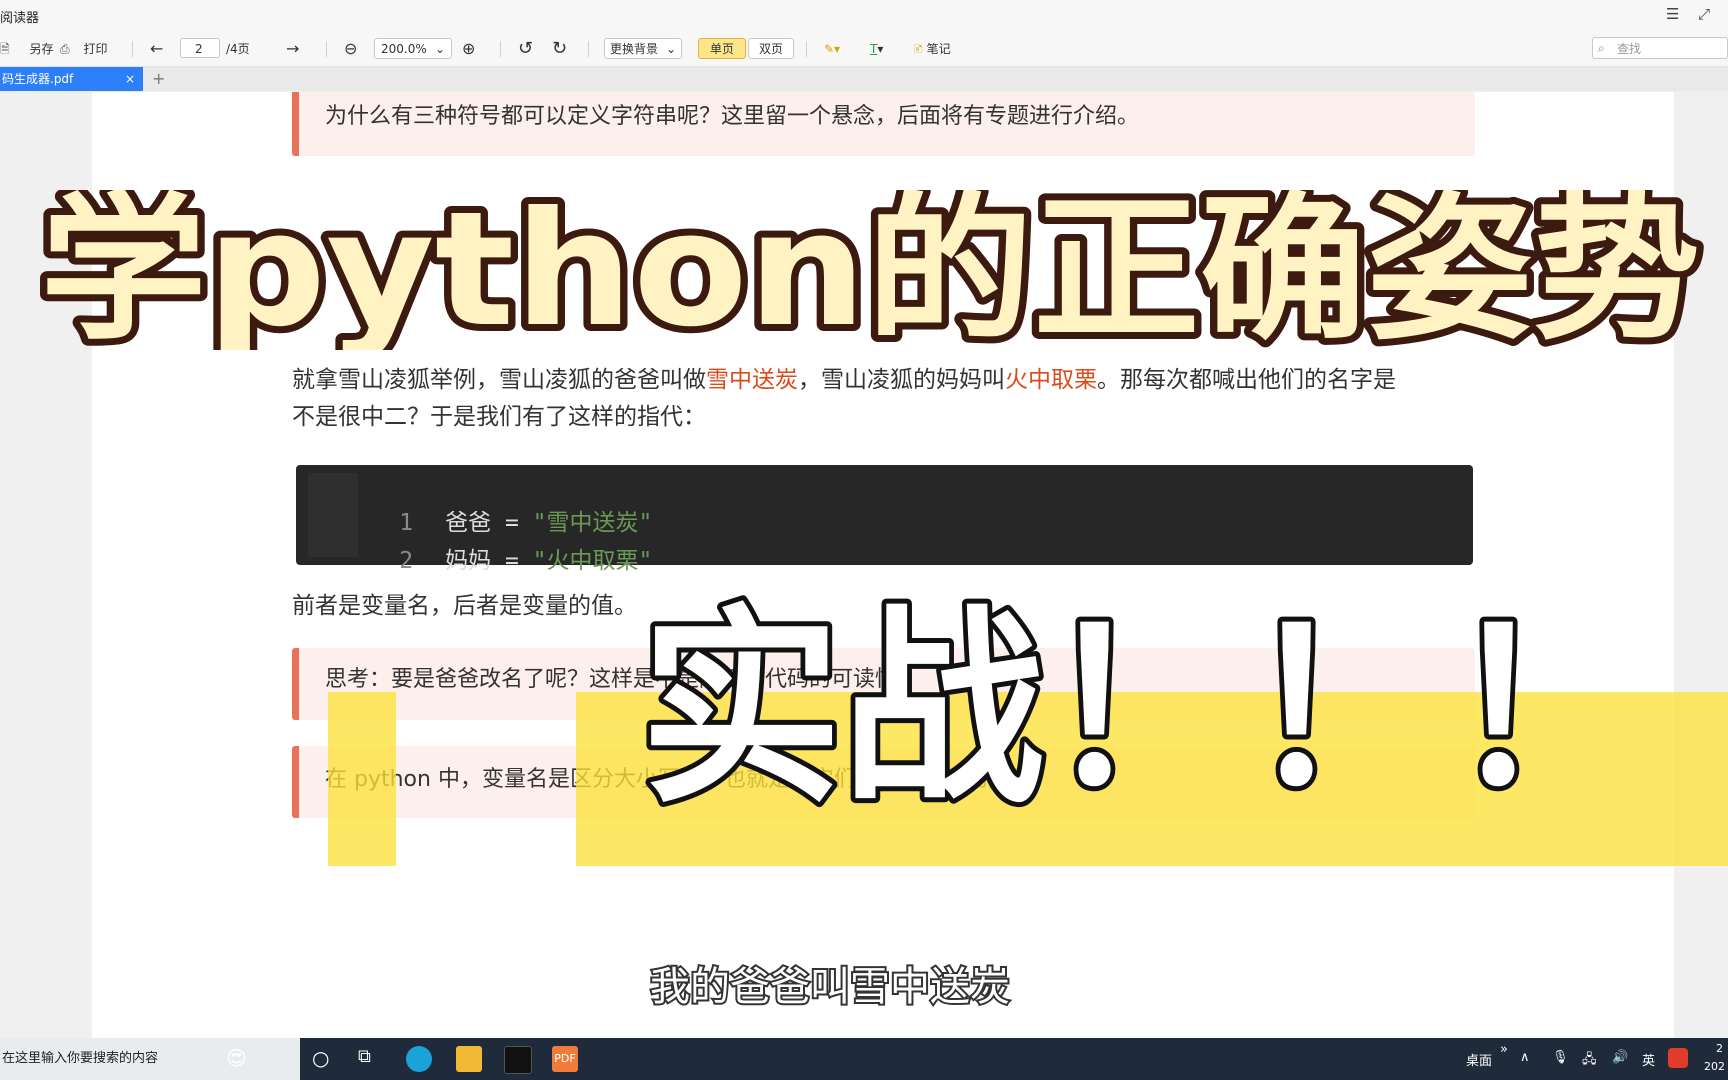  I want to click on rotate-right-button: ↻, so click(559, 49).